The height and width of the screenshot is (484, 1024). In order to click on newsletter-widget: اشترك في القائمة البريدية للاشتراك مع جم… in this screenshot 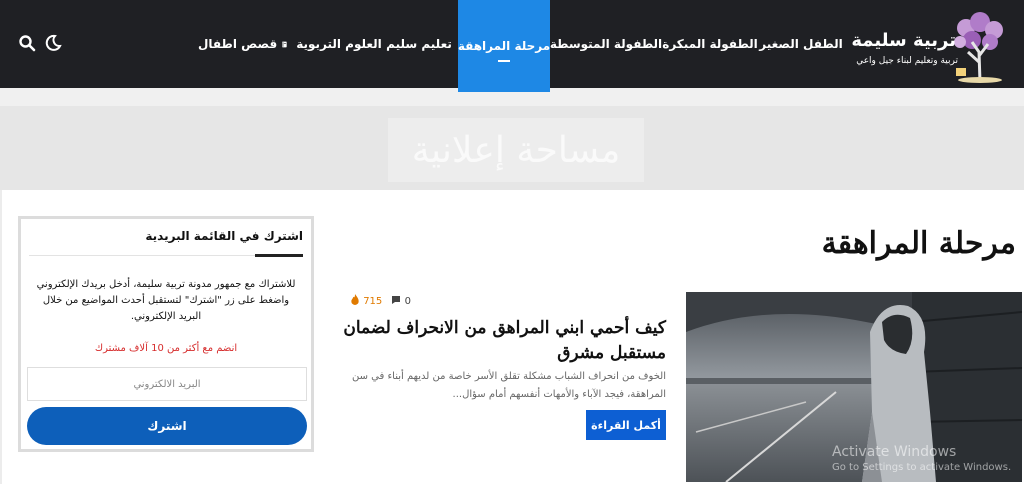, I will do `click(166, 334)`.